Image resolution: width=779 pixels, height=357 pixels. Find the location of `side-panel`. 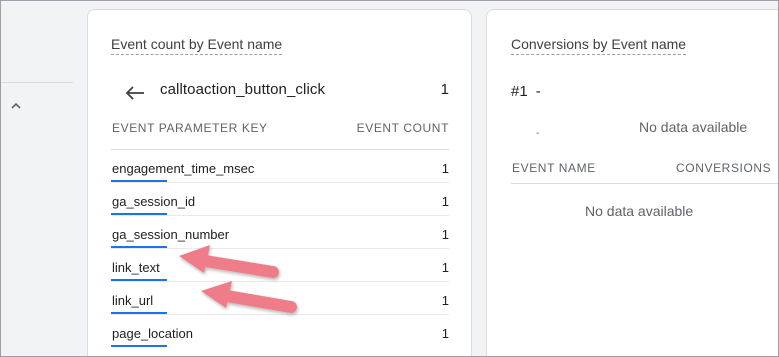

side-panel is located at coordinates (37, 178).